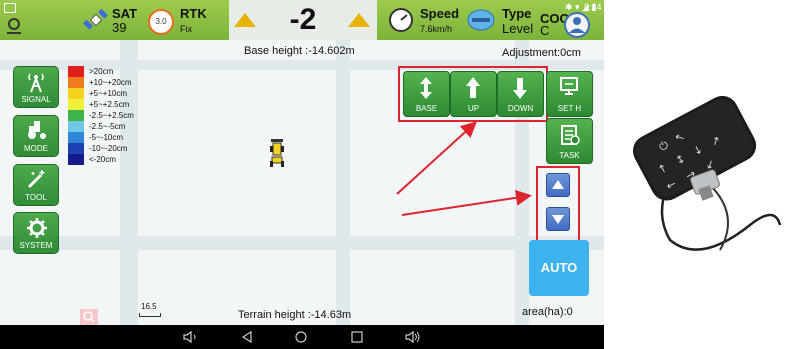  Describe the element at coordinates (247, 337) in the screenshot. I see `back-icon` at that location.